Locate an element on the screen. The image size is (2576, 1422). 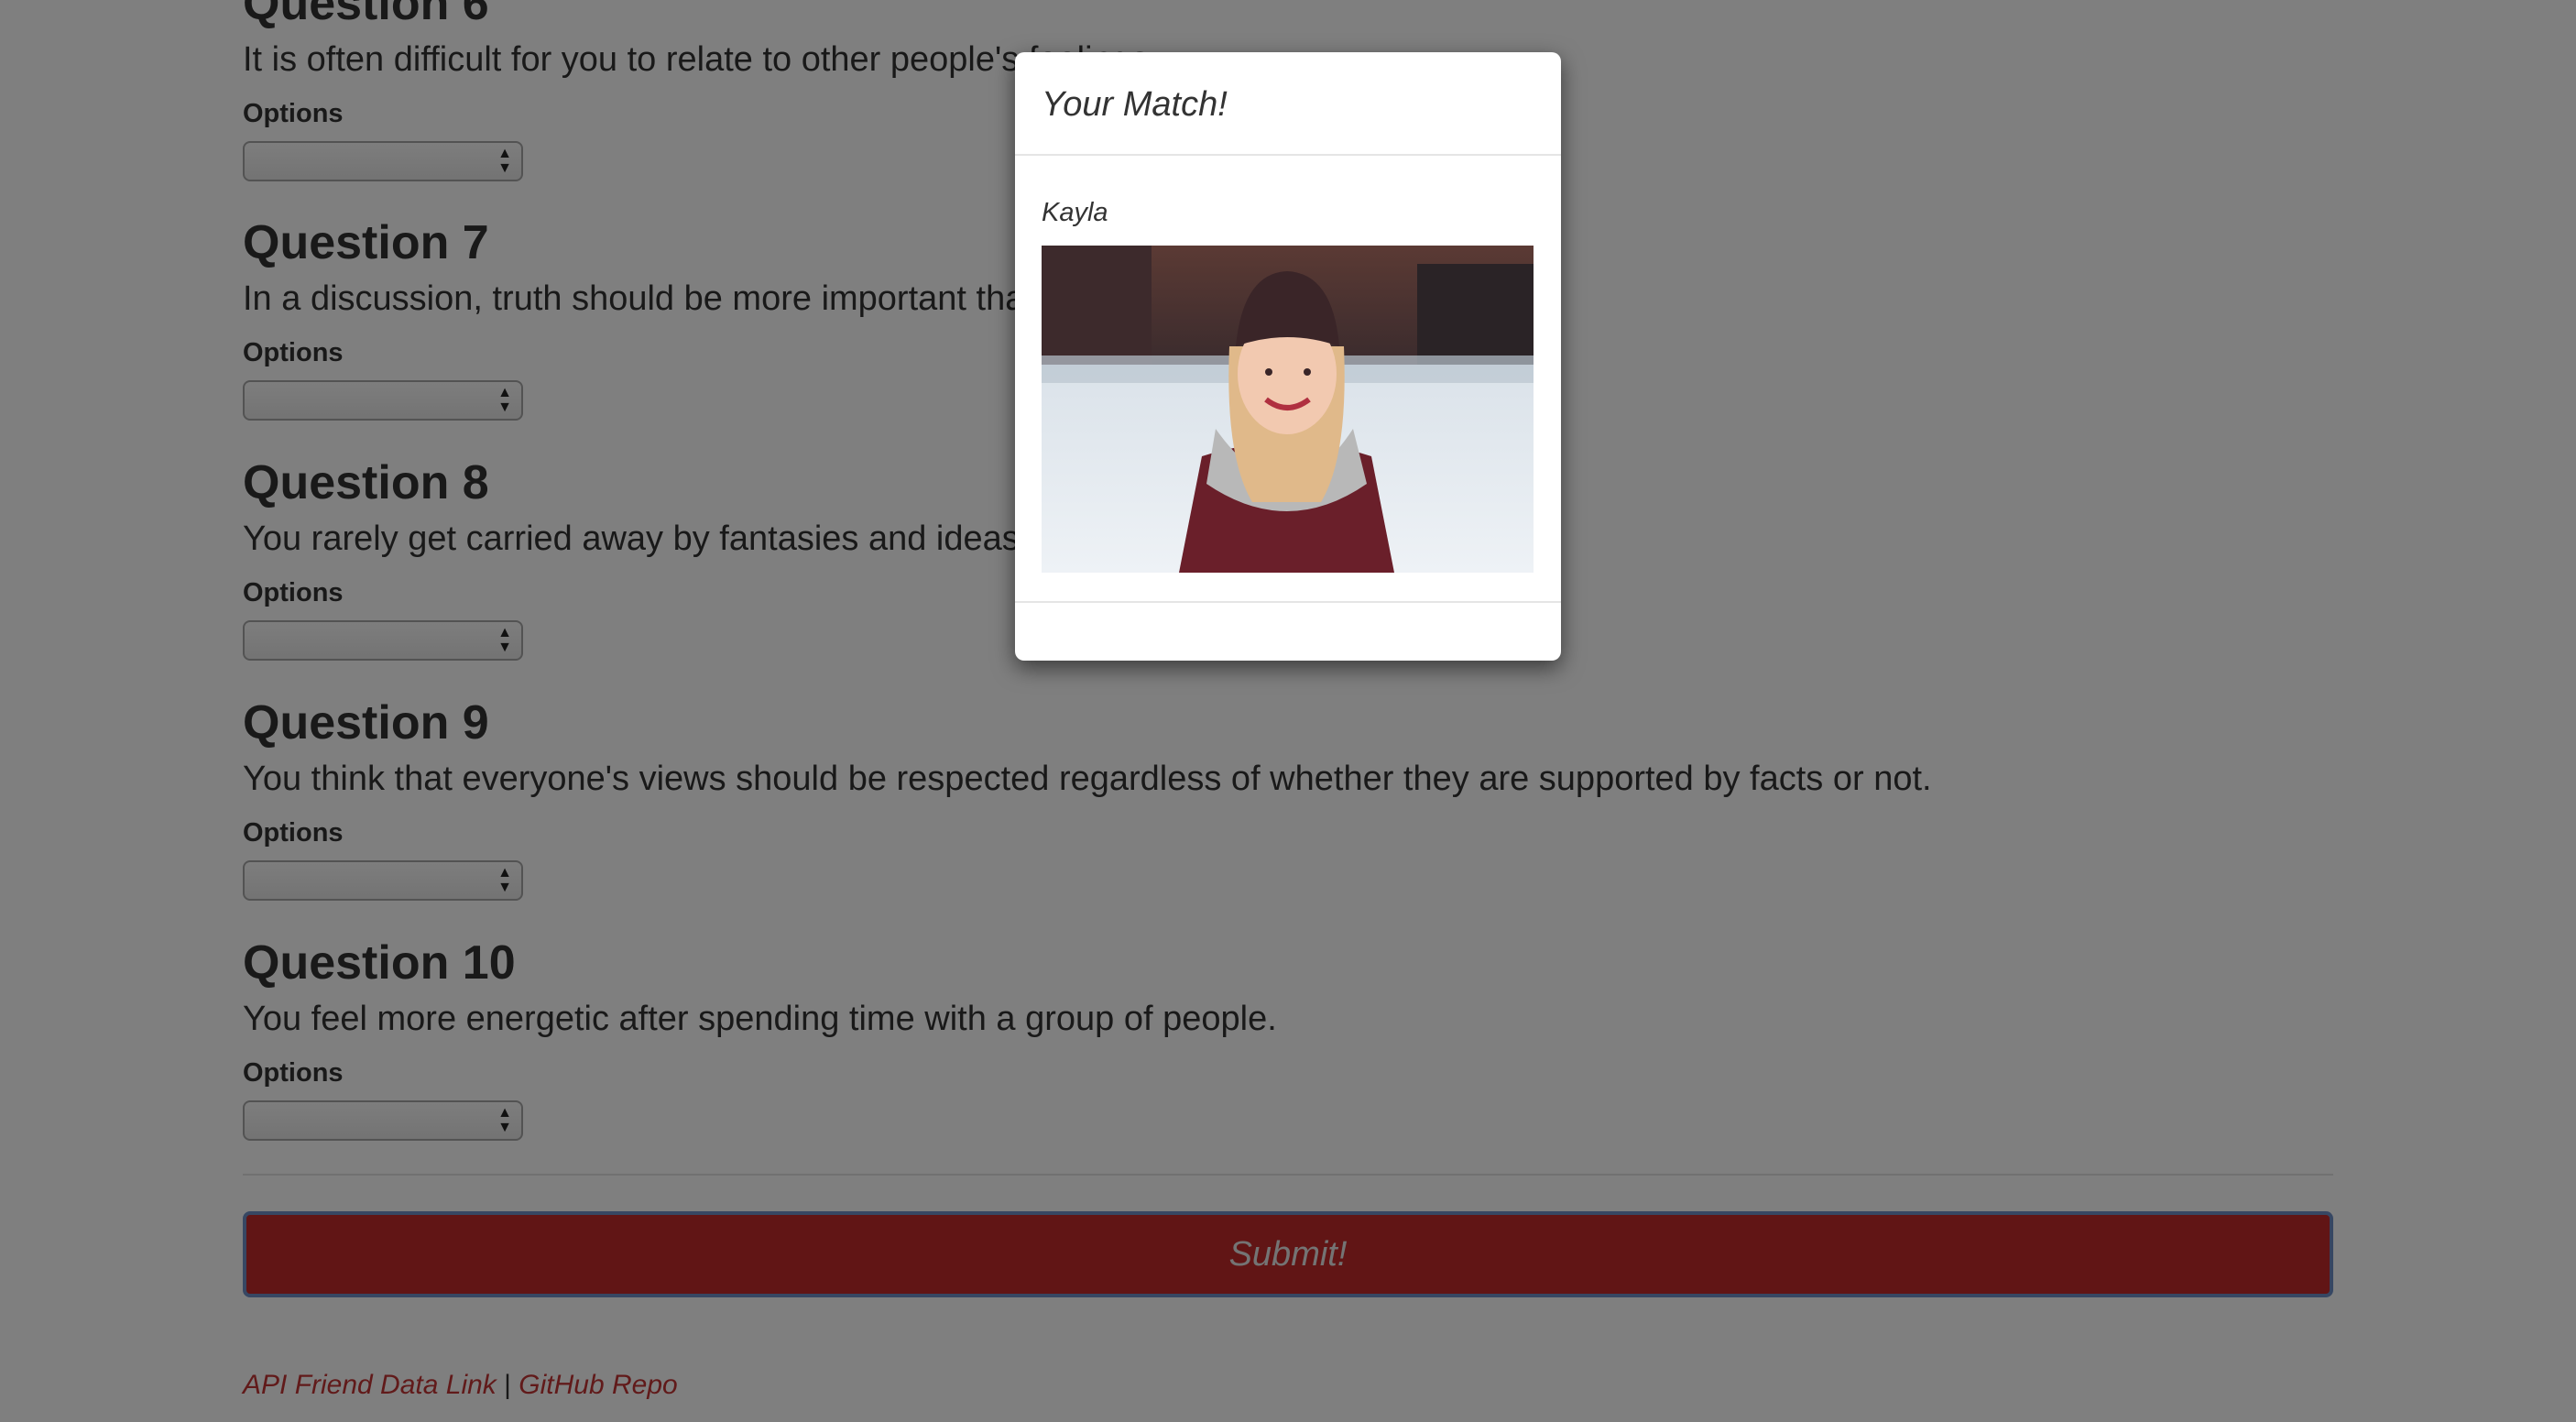
match-name: Kayla is located at coordinates (1075, 212).